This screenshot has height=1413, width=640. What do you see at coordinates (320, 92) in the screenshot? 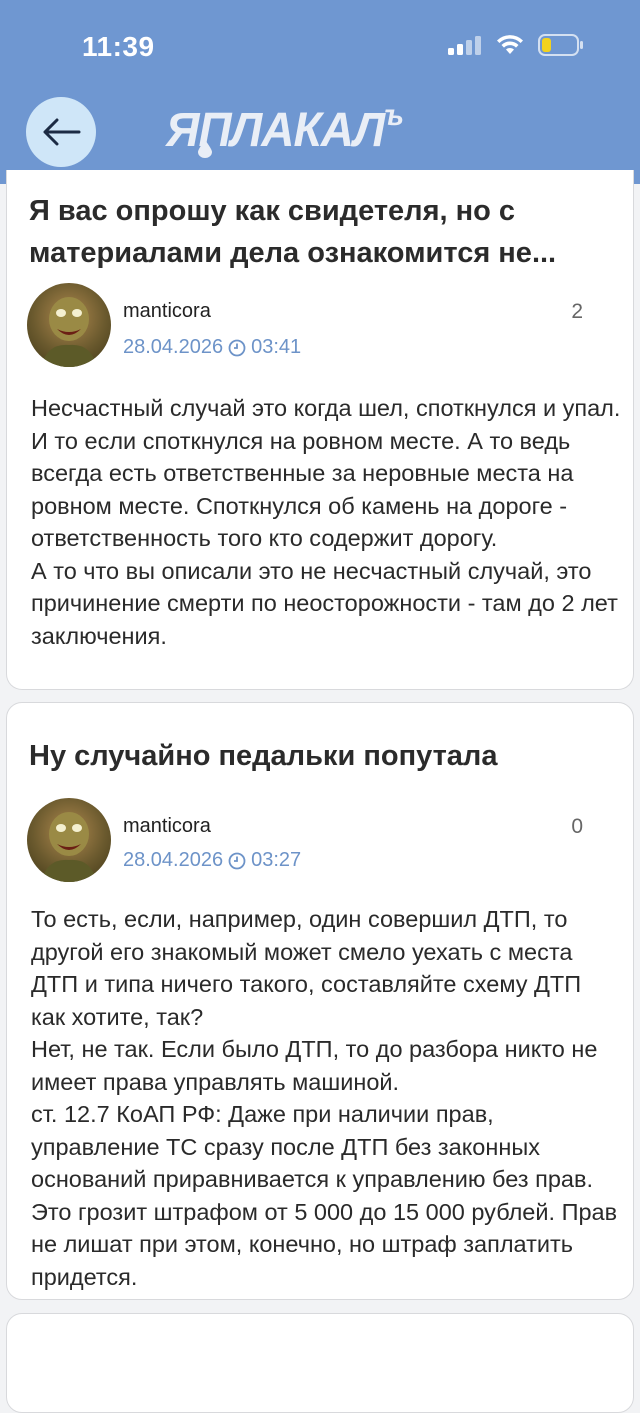
I see `app-header: 11:39 ЯПЛАКАЛъ` at bounding box center [320, 92].